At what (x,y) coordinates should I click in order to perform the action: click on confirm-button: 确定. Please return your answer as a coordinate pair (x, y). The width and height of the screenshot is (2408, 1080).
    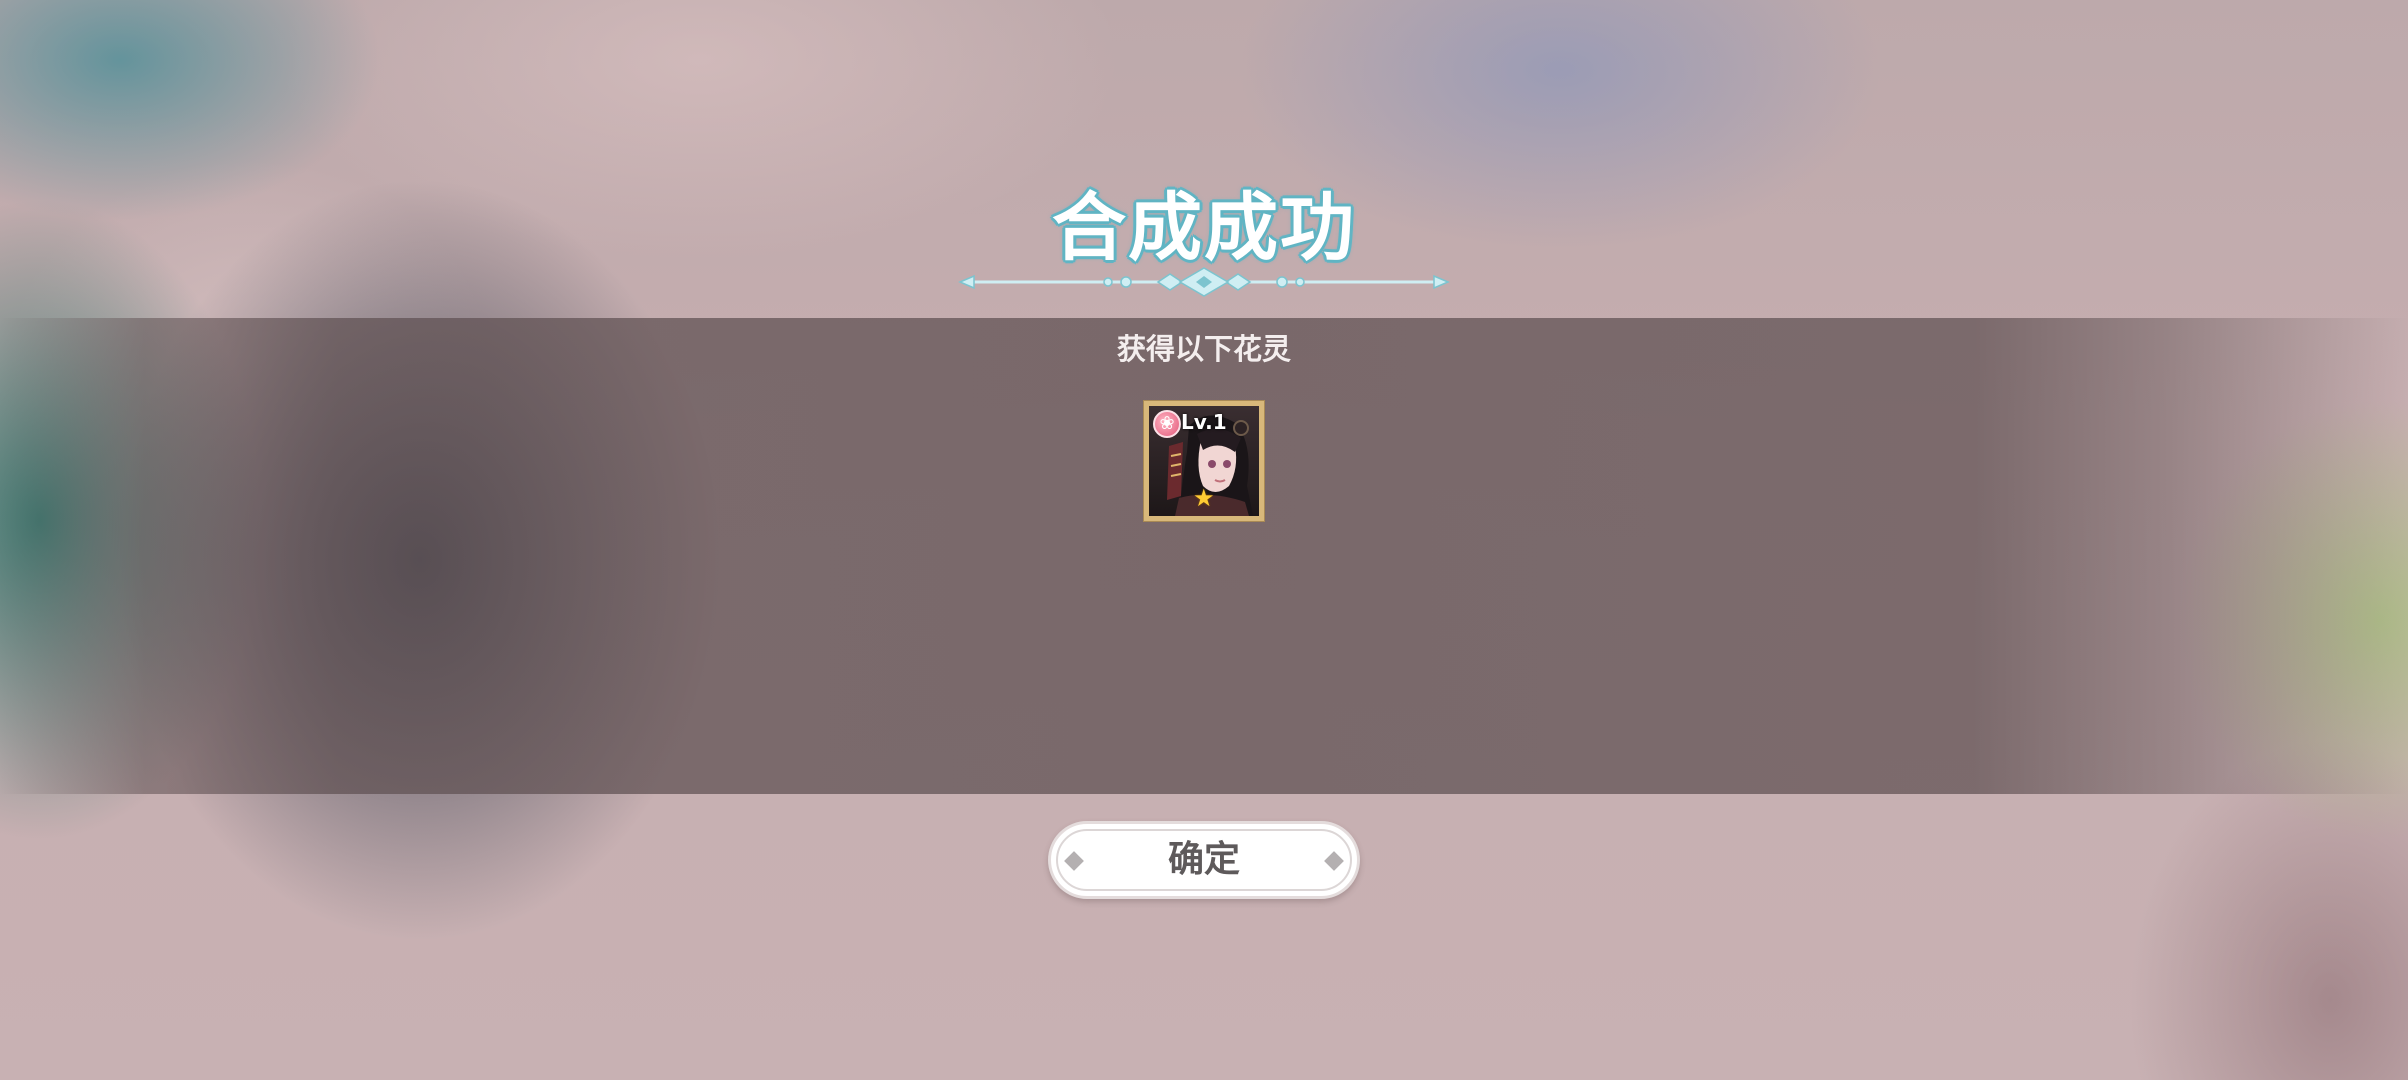
    Looking at the image, I should click on (1204, 860).